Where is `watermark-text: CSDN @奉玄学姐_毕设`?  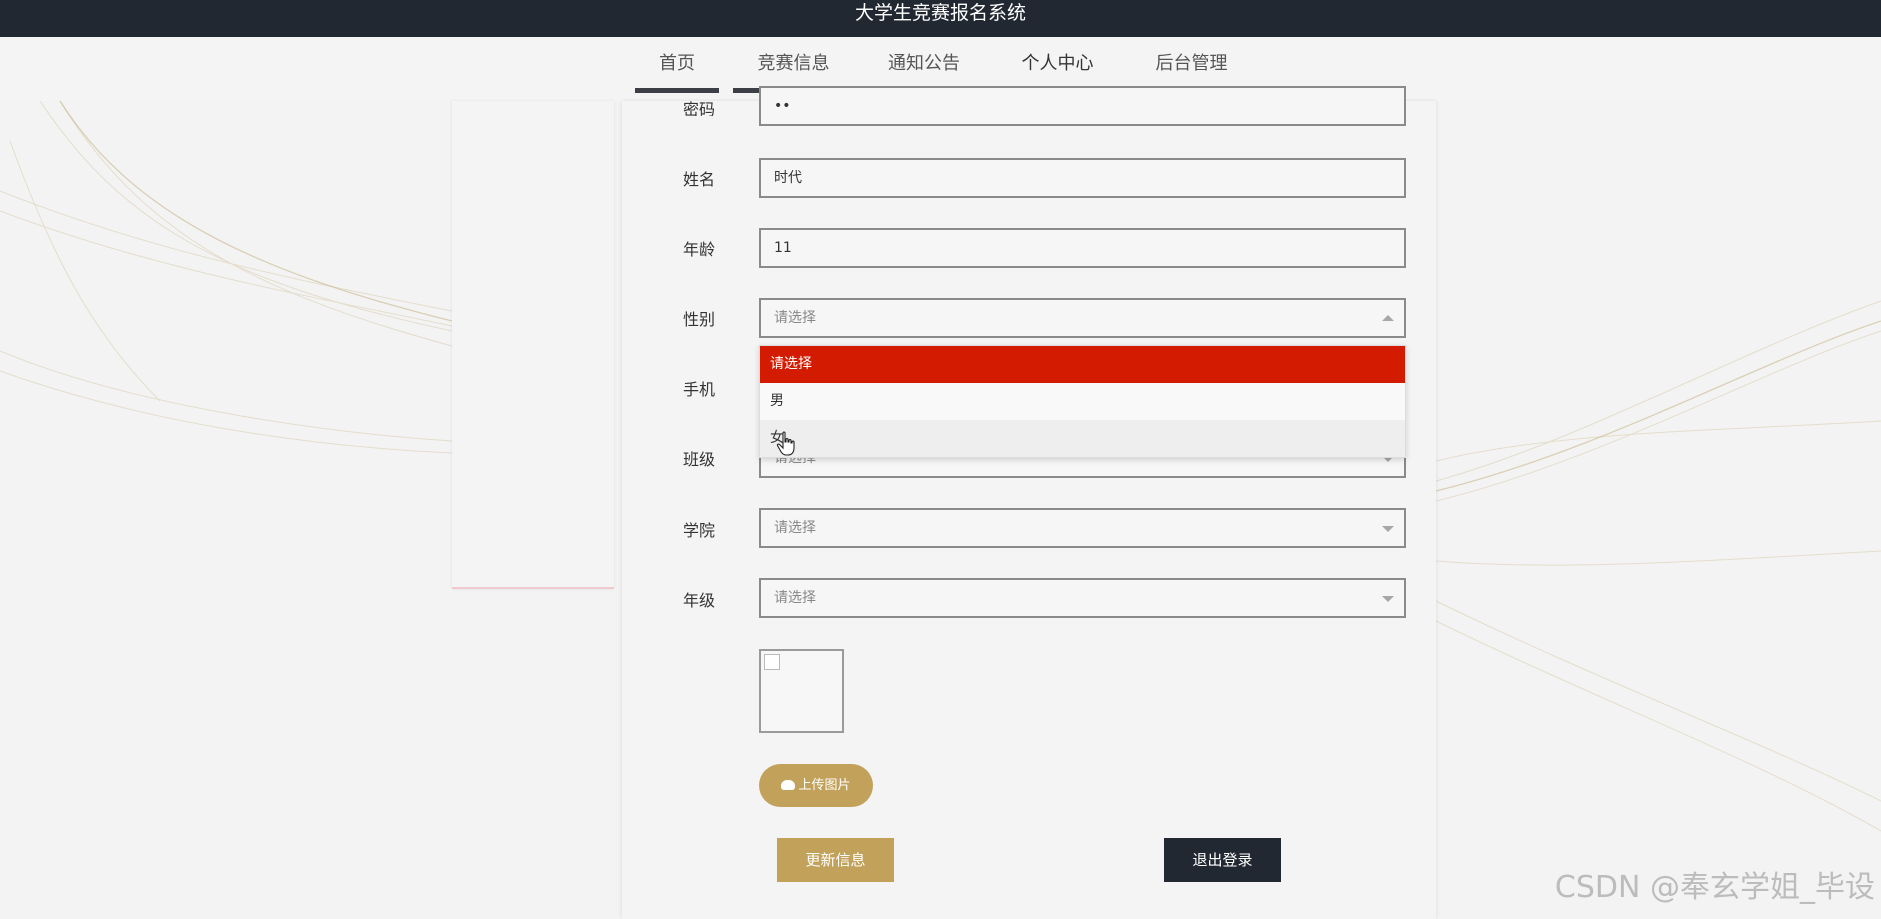 watermark-text: CSDN @奉玄学姐_毕设 is located at coordinates (1714, 887).